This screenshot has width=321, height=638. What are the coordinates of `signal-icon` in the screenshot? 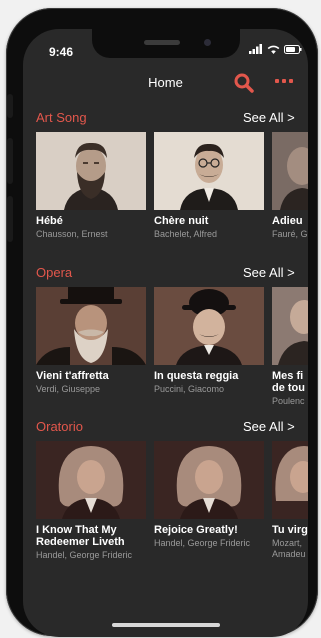 It's located at (255, 49).